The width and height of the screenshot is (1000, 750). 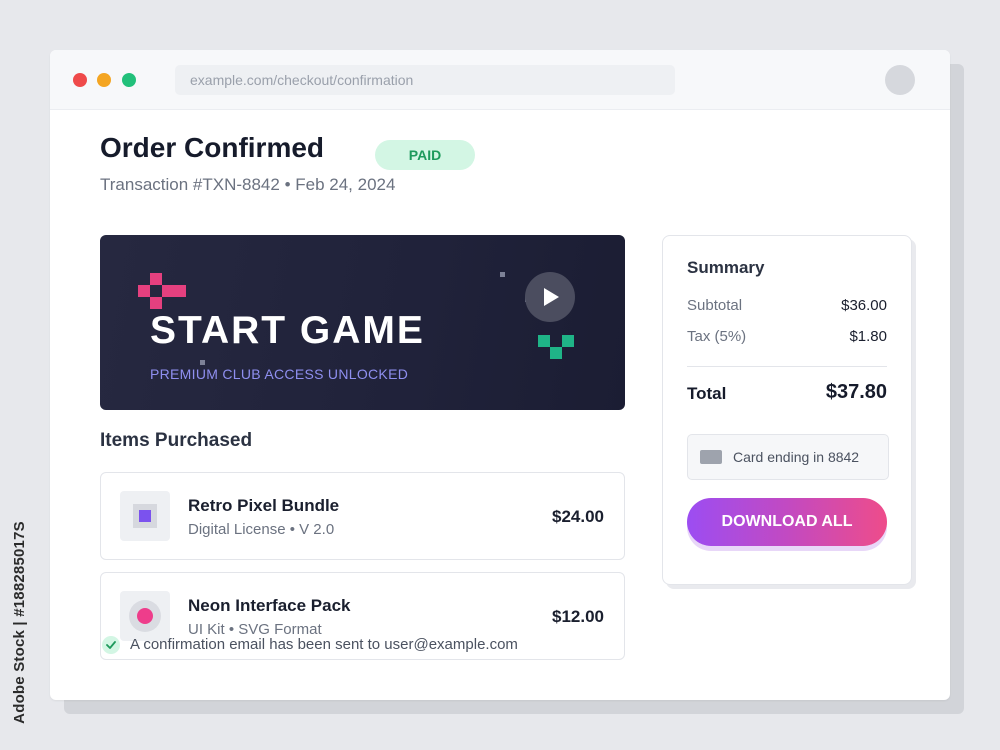 I want to click on pixel-square-icon, so click(x=145, y=516).